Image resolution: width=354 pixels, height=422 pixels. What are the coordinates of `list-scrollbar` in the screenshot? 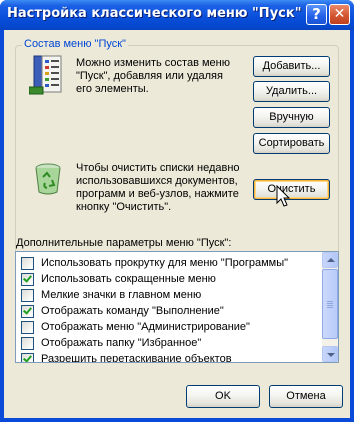 It's located at (330, 307).